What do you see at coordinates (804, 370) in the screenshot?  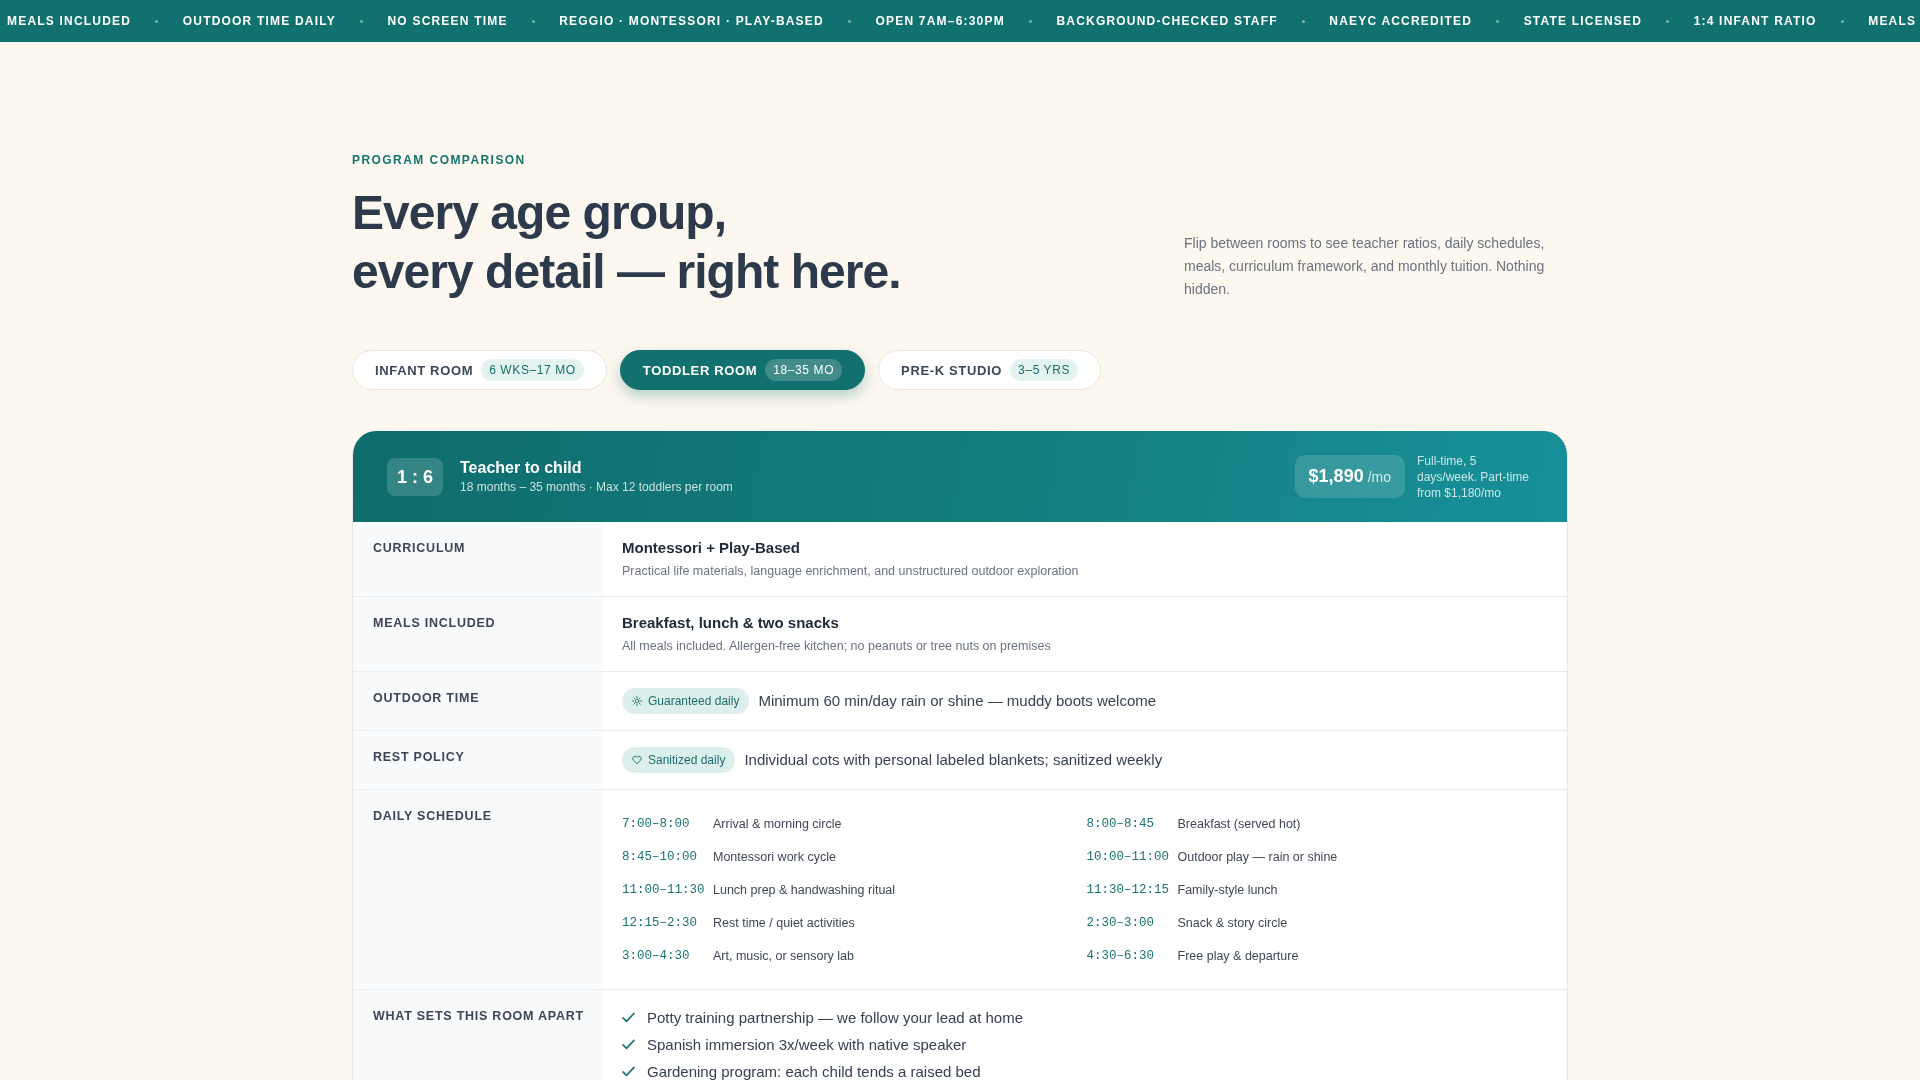 I see `age-badge: 18–35 MO` at bounding box center [804, 370].